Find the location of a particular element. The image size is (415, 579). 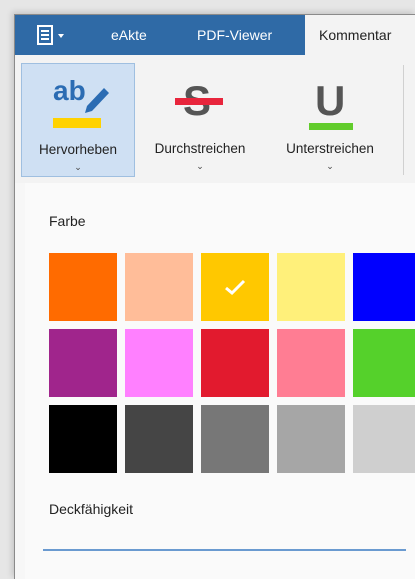

svg-text: ab is located at coordinates (69, 90).